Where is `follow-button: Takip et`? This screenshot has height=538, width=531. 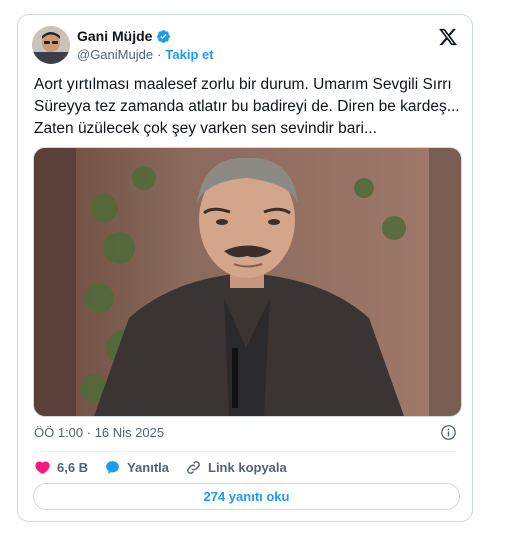 follow-button: Takip et is located at coordinates (189, 54).